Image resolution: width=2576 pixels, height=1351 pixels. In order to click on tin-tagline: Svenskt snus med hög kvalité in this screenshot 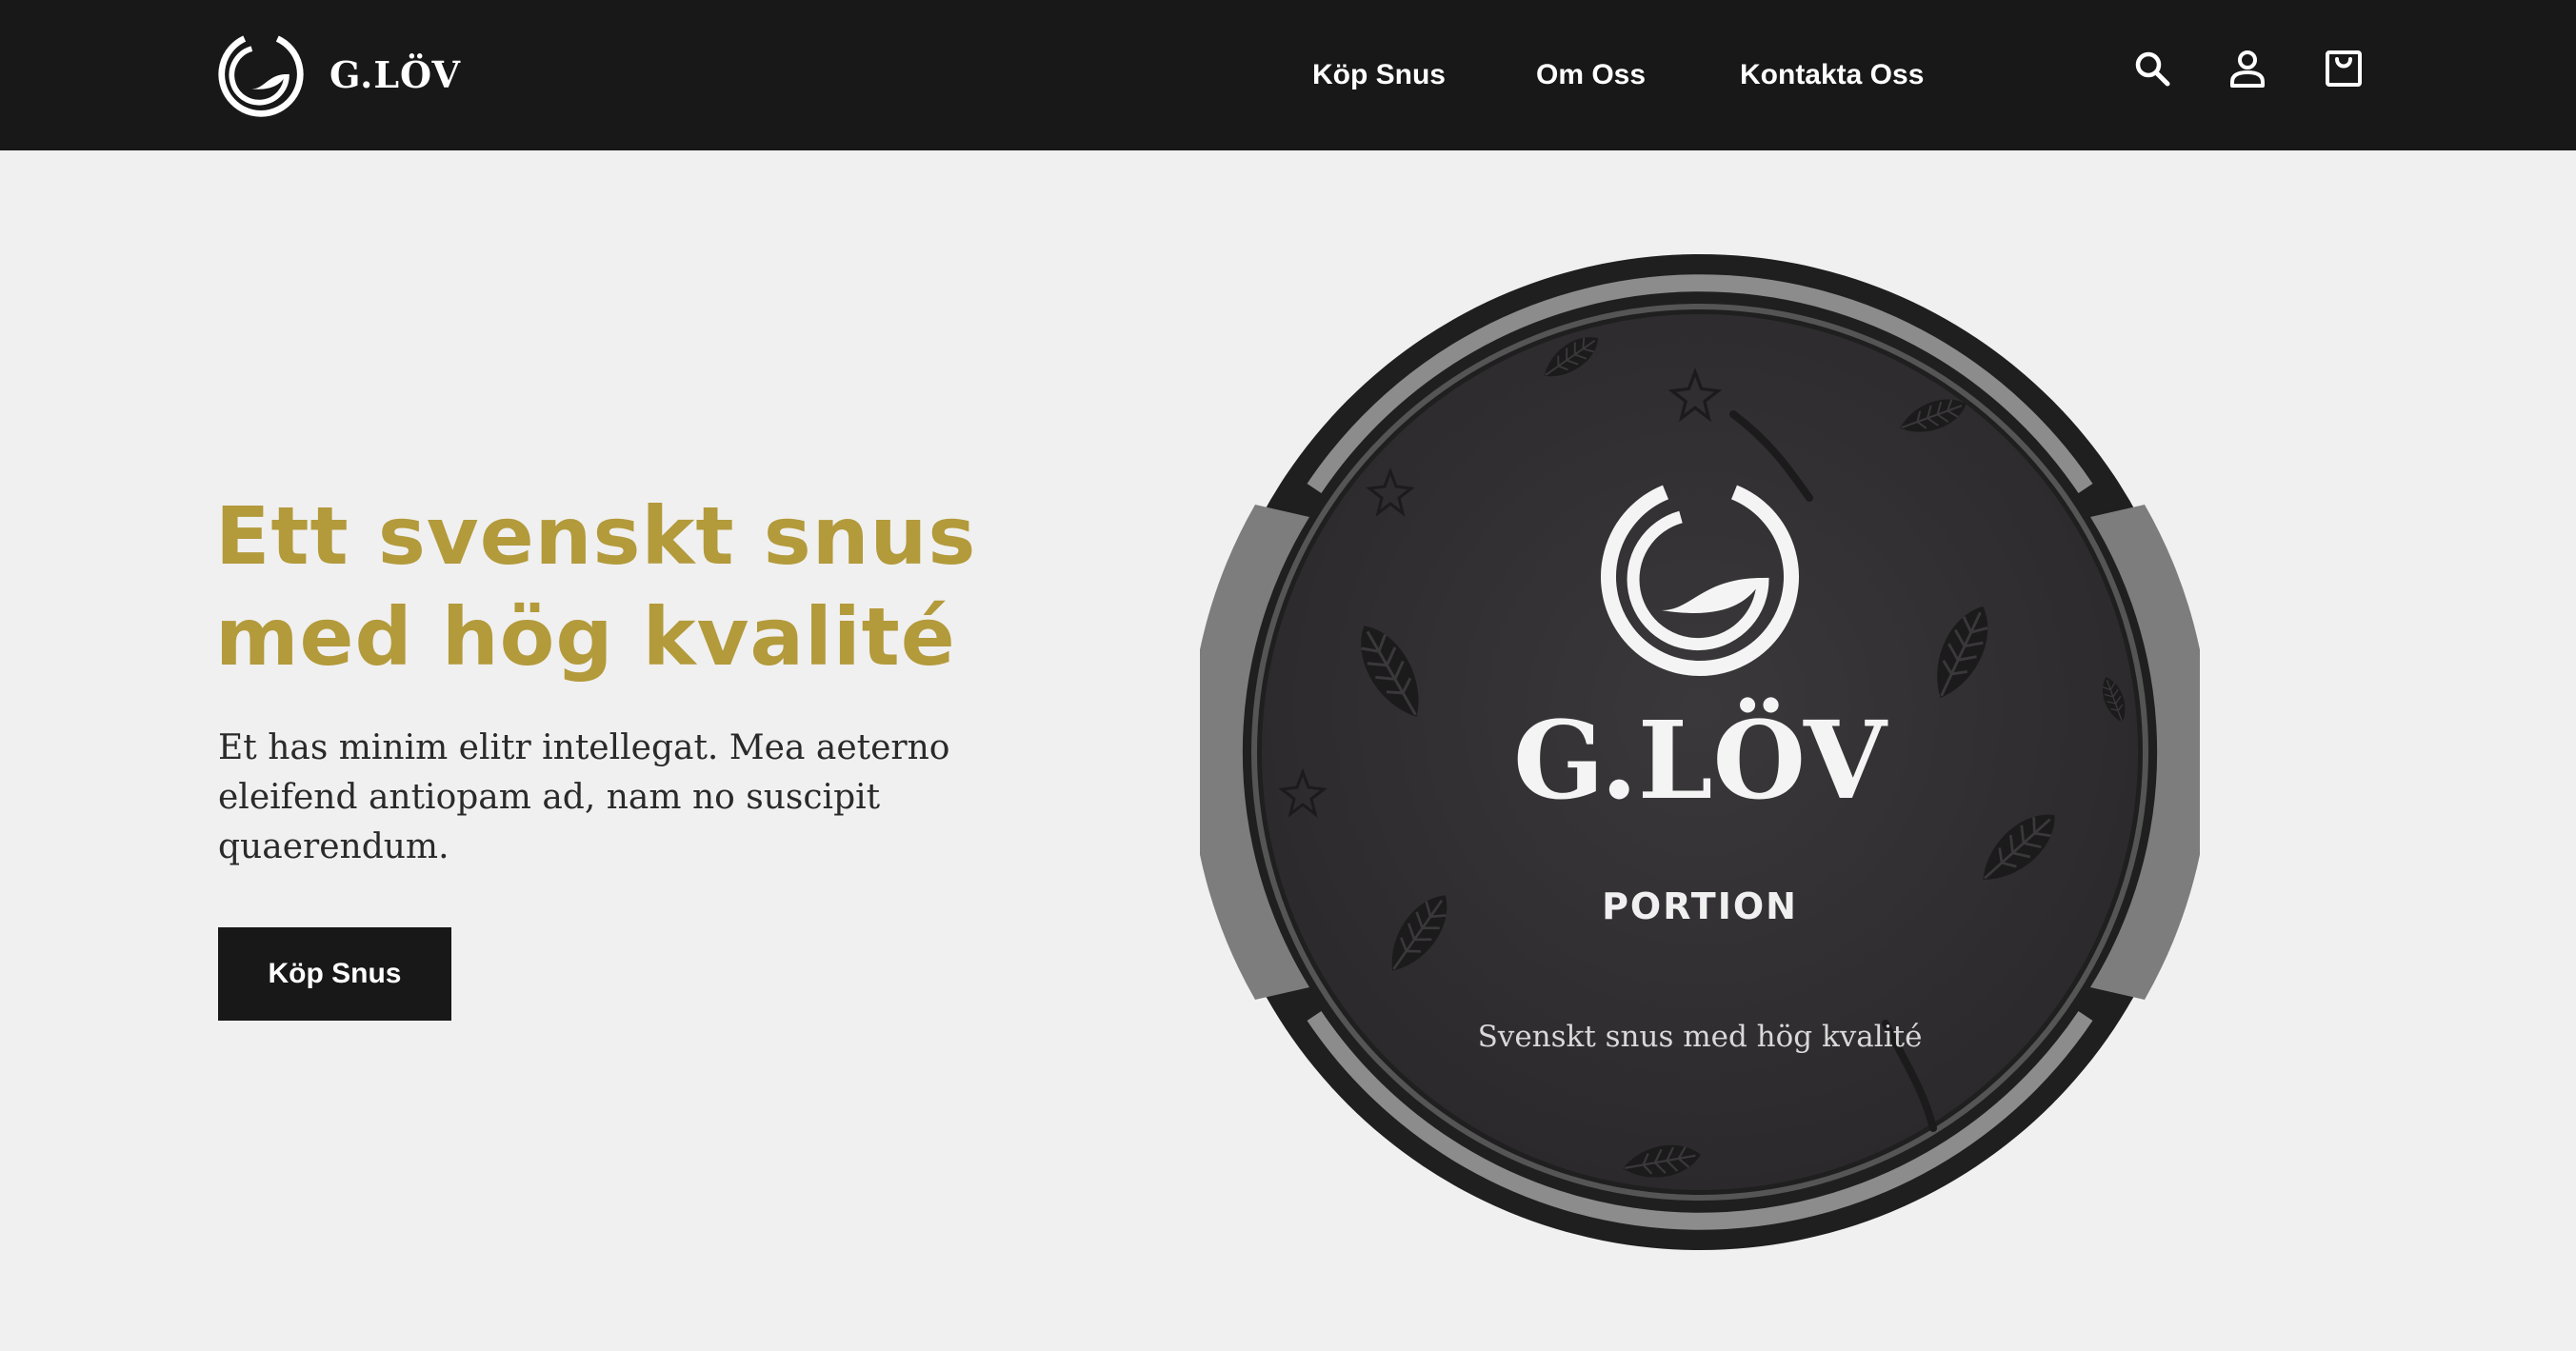, I will do `click(1700, 1037)`.